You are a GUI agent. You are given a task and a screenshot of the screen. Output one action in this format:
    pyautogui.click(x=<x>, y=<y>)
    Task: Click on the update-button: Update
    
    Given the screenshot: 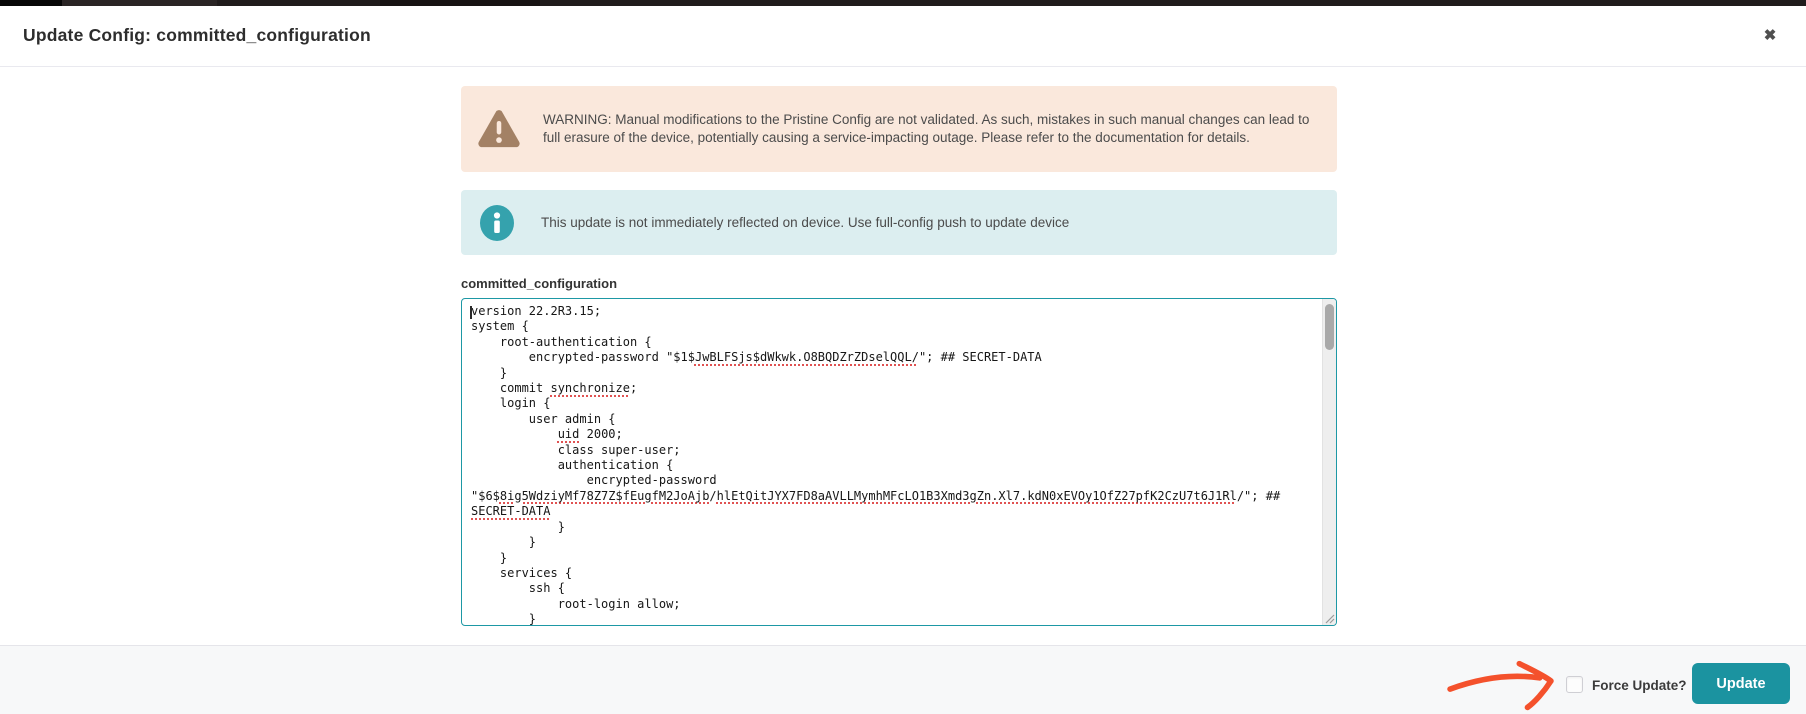 What is the action you would take?
    pyautogui.click(x=1741, y=683)
    